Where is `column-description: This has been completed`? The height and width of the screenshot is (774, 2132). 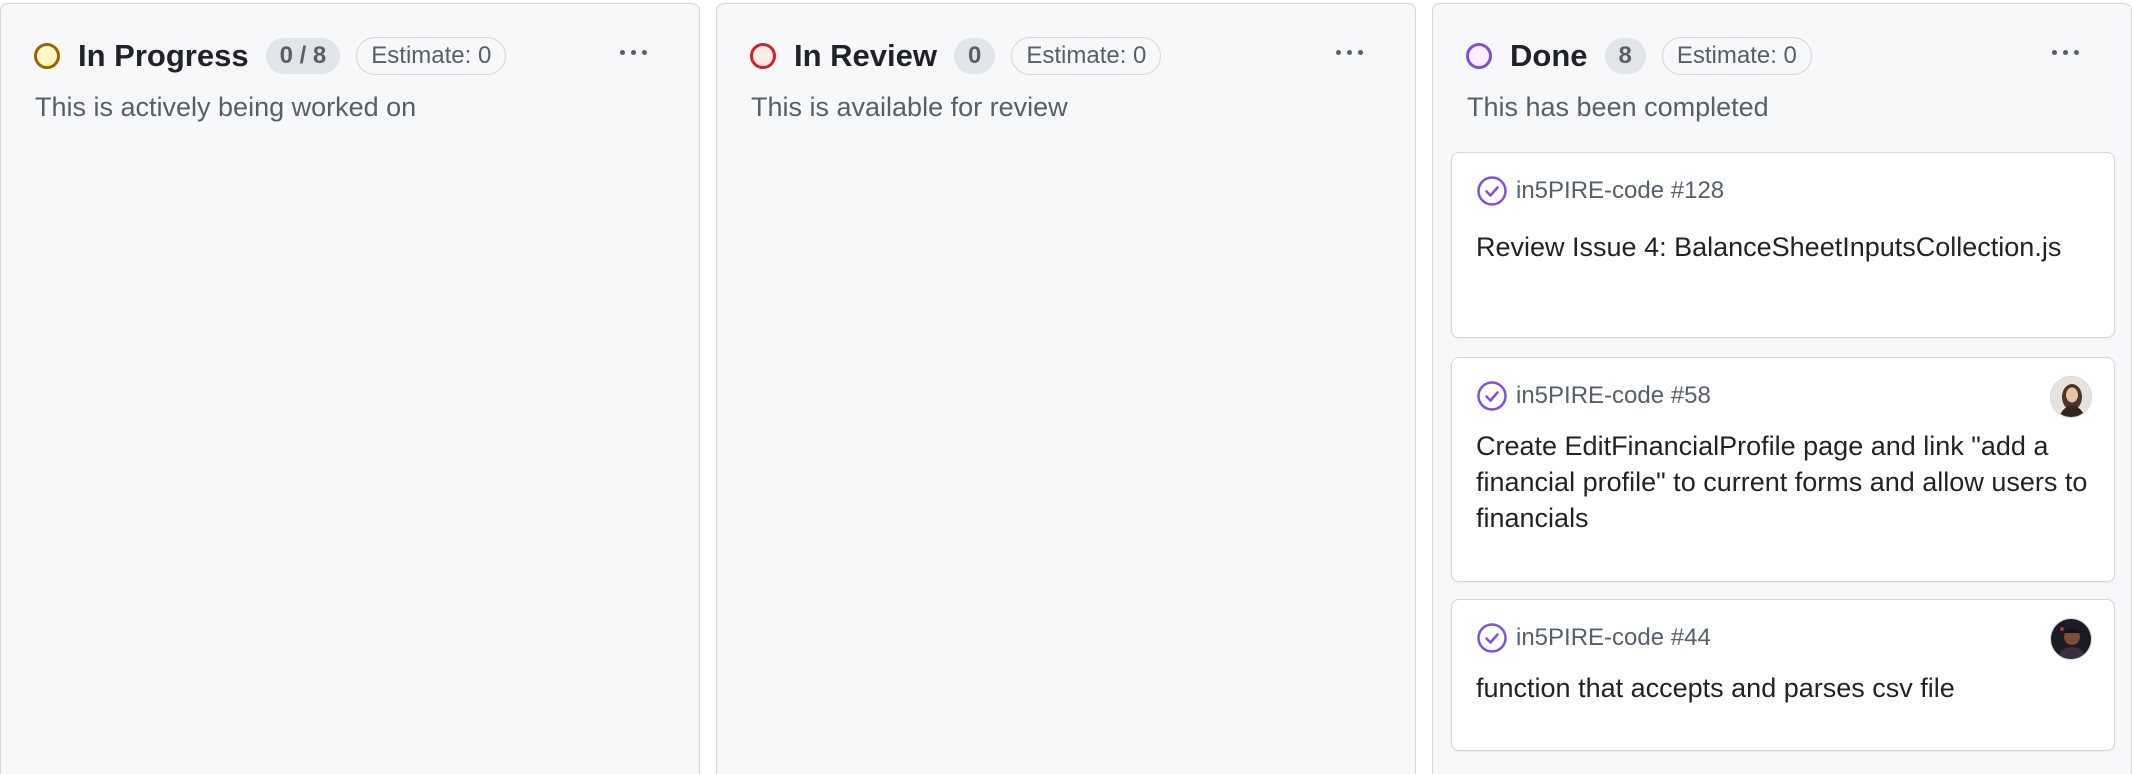
column-description: This has been completed is located at coordinates (1618, 107).